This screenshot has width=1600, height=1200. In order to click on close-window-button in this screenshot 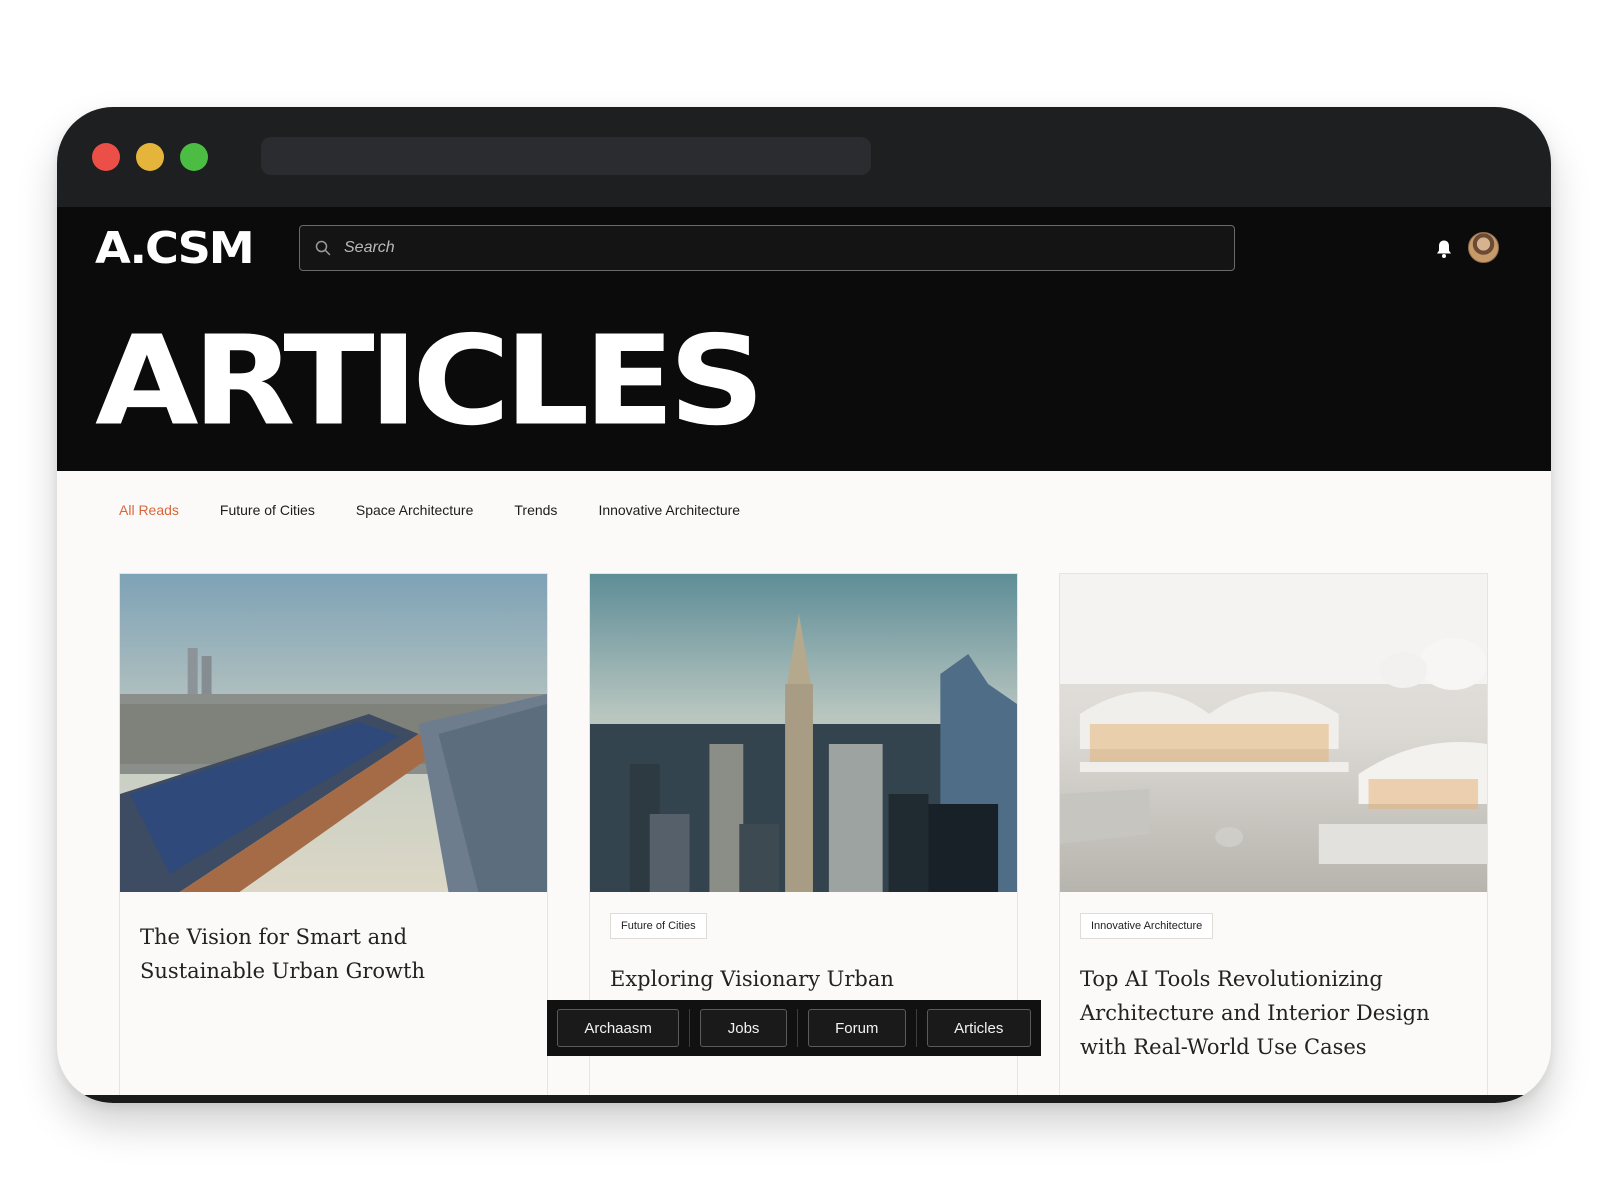, I will do `click(106, 157)`.